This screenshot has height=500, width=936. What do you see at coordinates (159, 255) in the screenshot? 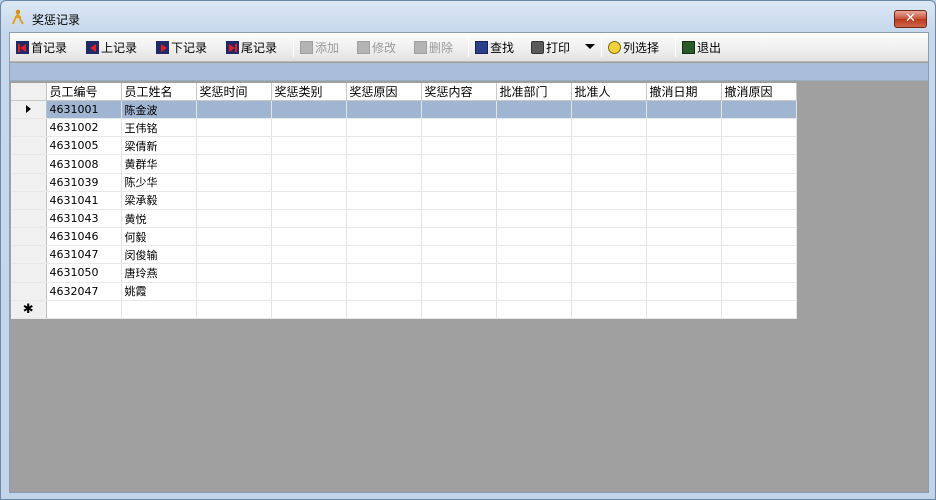
I see `table-cell: 闵俊输` at bounding box center [159, 255].